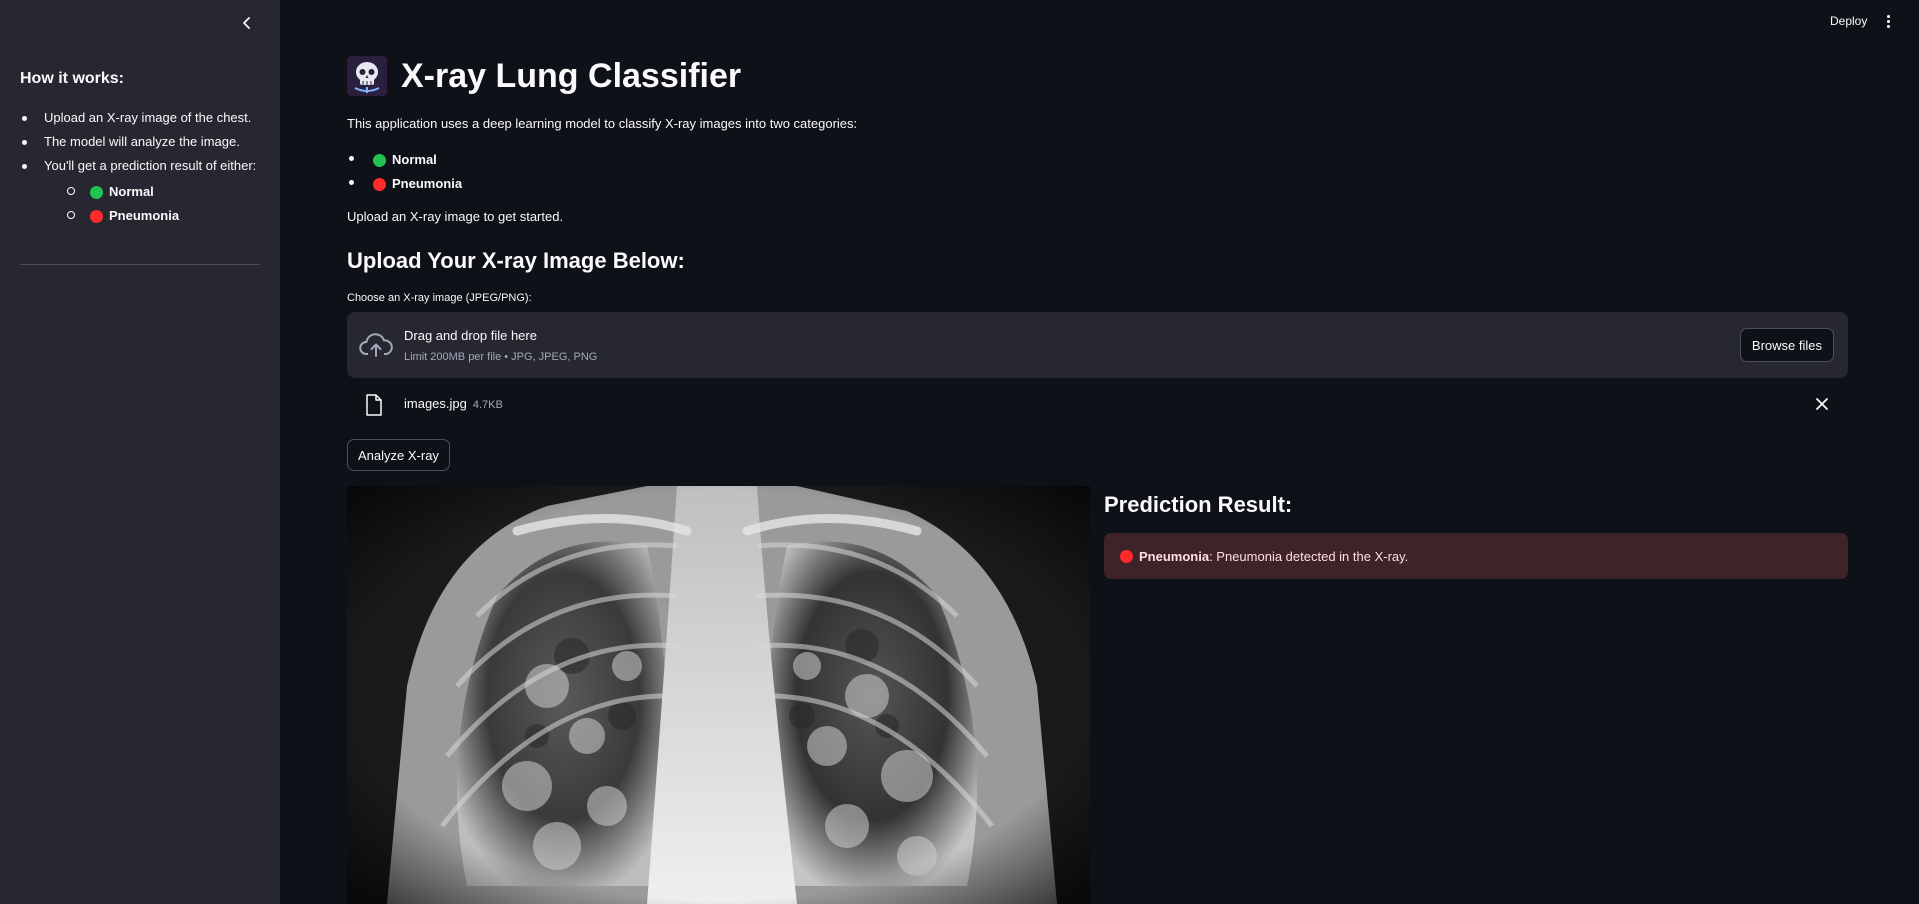 The width and height of the screenshot is (1919, 904). Describe the element at coordinates (140, 264) in the screenshot. I see `sidebar-divider` at that location.